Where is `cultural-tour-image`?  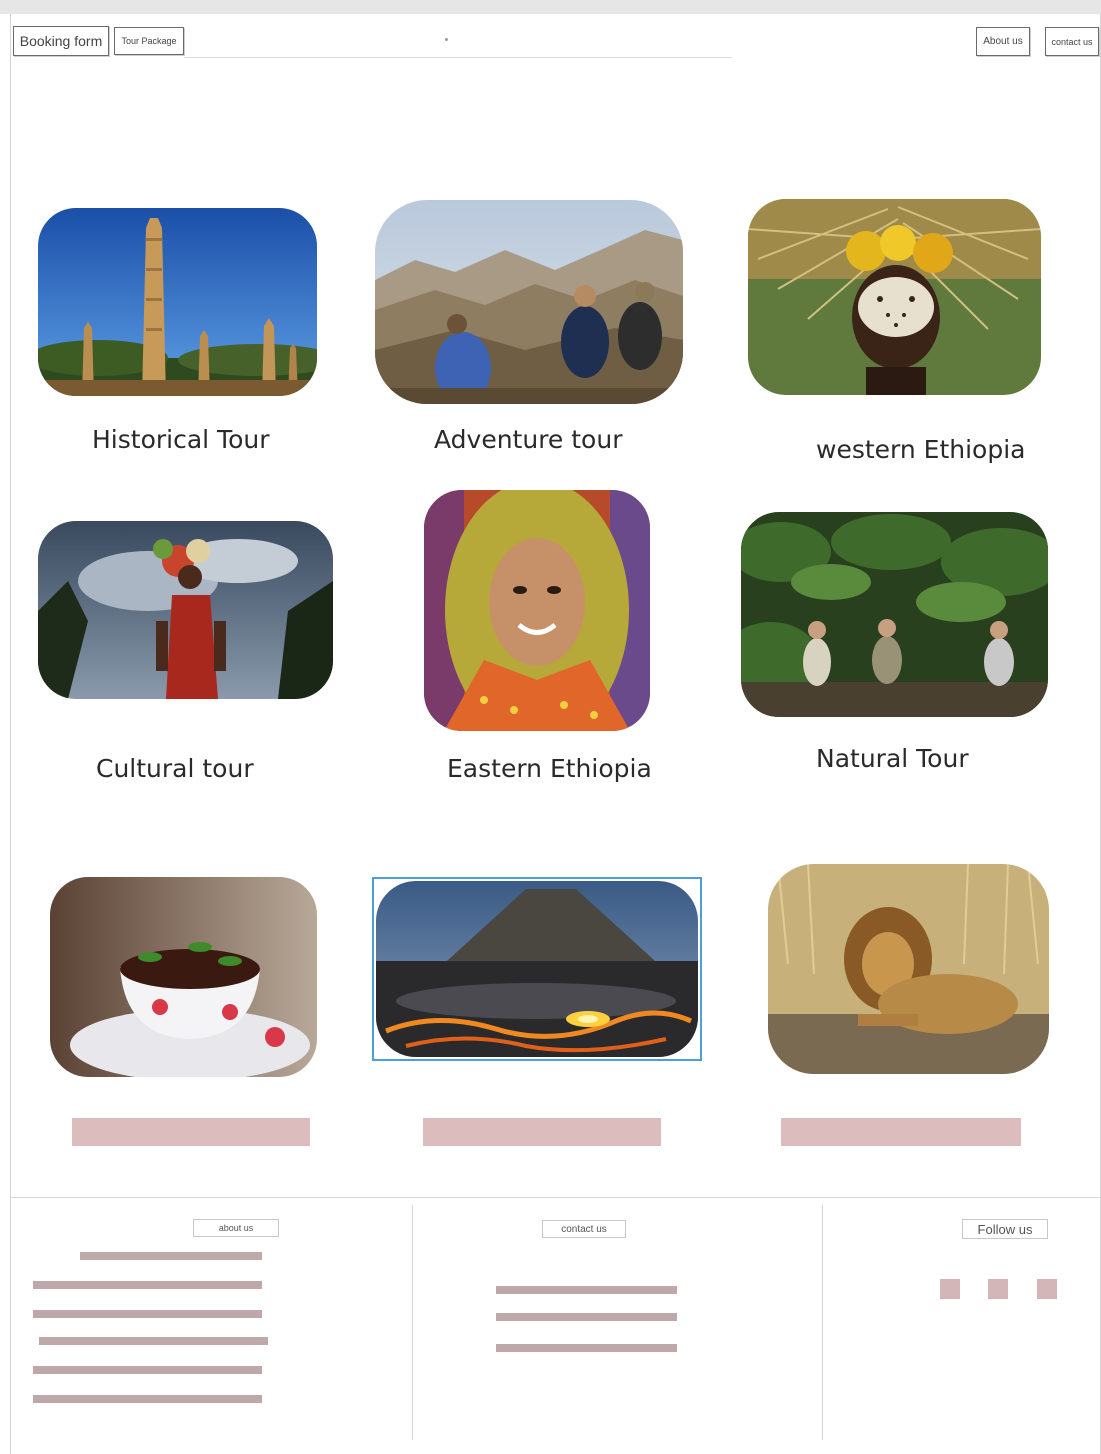 cultural-tour-image is located at coordinates (185, 610).